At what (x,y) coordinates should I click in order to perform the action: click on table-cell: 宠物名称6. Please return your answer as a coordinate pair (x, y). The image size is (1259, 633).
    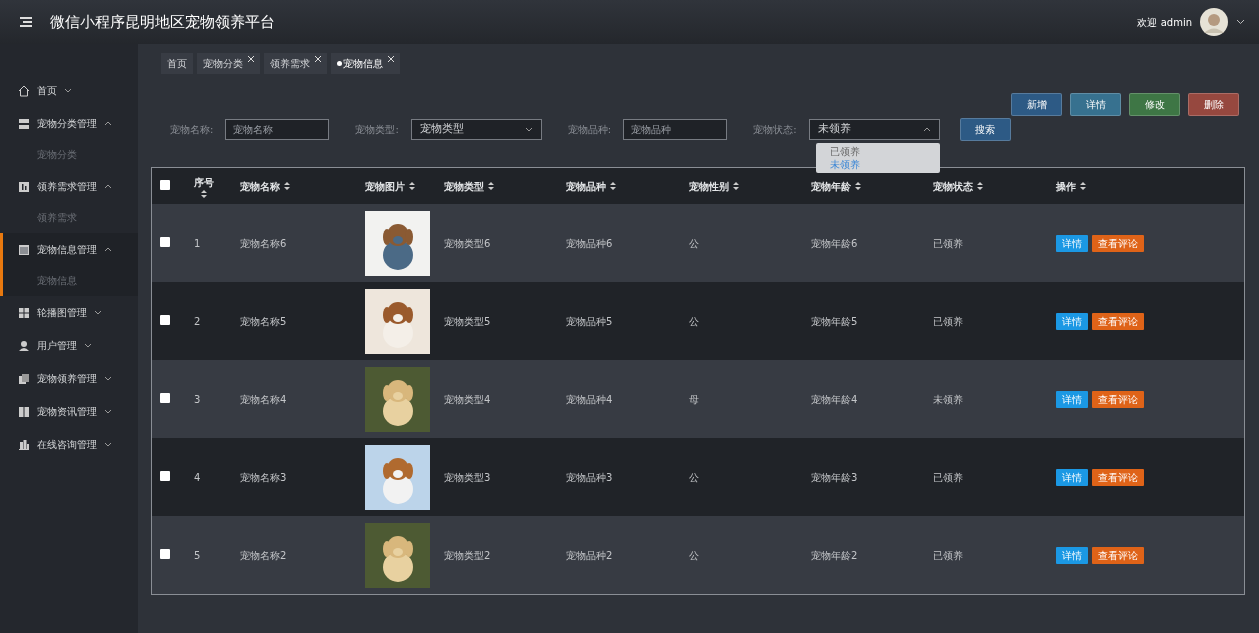
    Looking at the image, I should click on (263, 243).